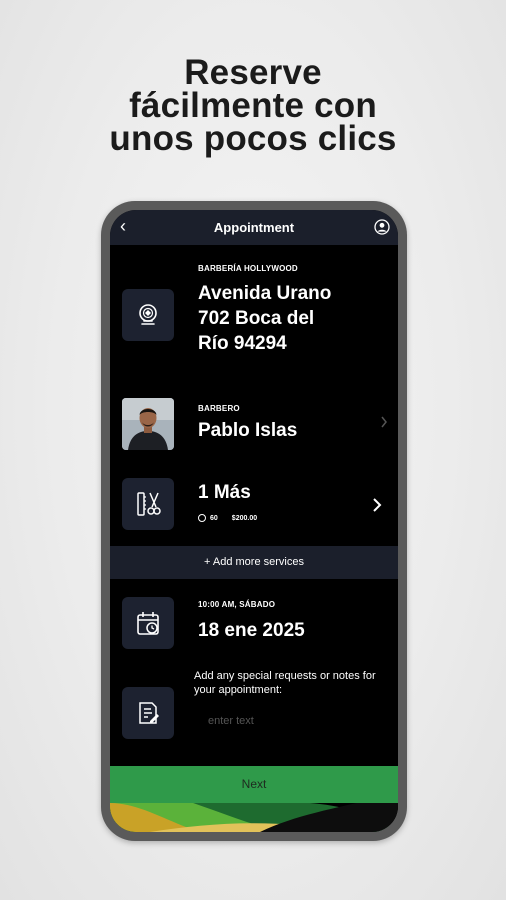 The image size is (506, 900). What do you see at coordinates (382, 227) in the screenshot?
I see `user-profile-icon` at bounding box center [382, 227].